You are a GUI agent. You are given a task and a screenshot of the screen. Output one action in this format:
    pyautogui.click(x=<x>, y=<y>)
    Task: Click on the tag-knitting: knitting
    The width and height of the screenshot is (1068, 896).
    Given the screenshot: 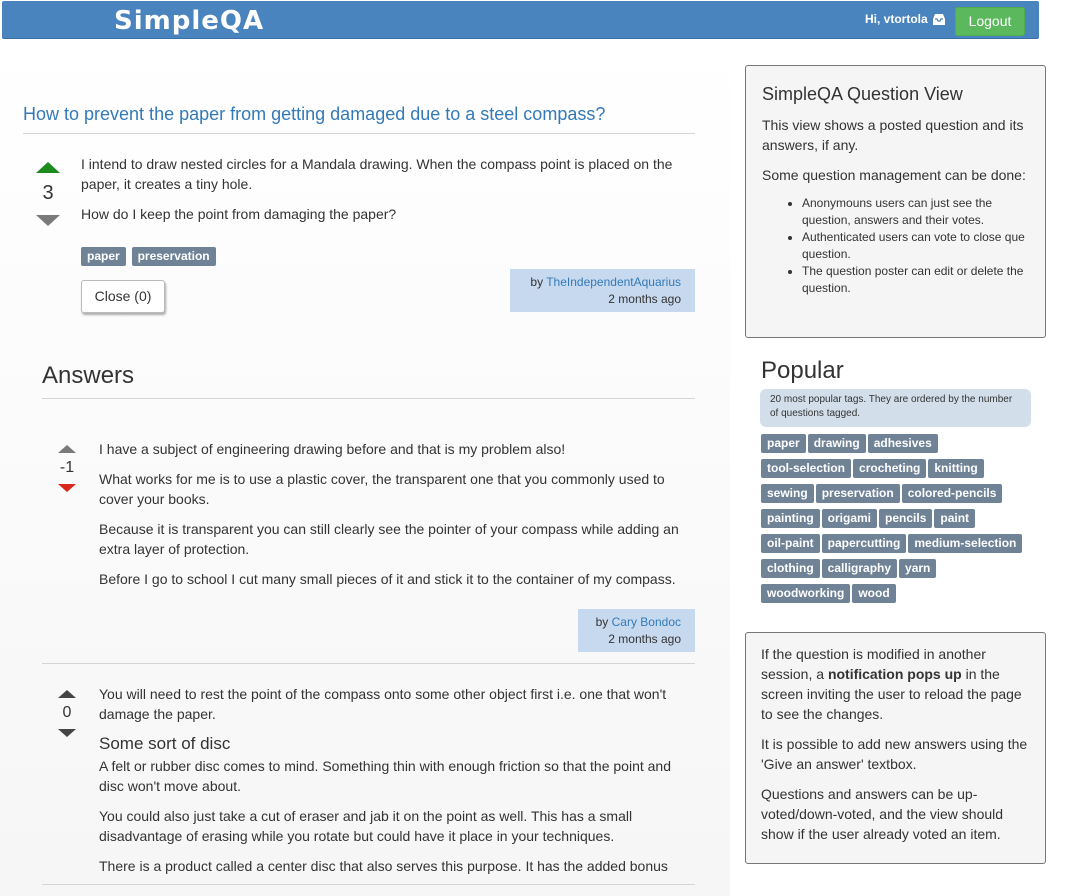 What is the action you would take?
    pyautogui.click(x=956, y=468)
    